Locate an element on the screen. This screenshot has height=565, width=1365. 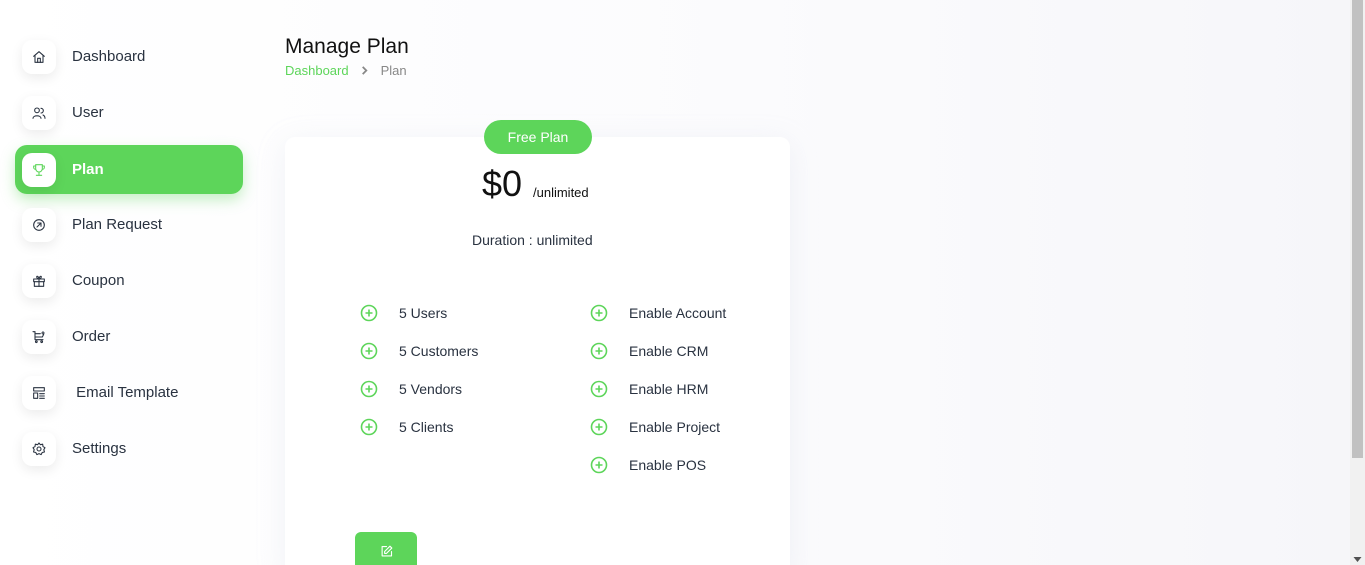
feature-label: Enable Project is located at coordinates (675, 427).